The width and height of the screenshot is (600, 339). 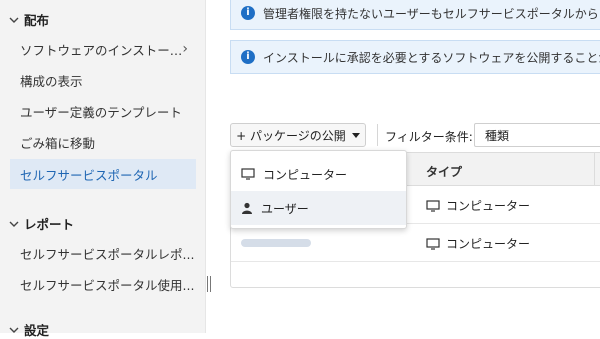 I want to click on banner-text: インストールに承認を必要とするソフトウェアを公開することがで, so click(x=431, y=57).